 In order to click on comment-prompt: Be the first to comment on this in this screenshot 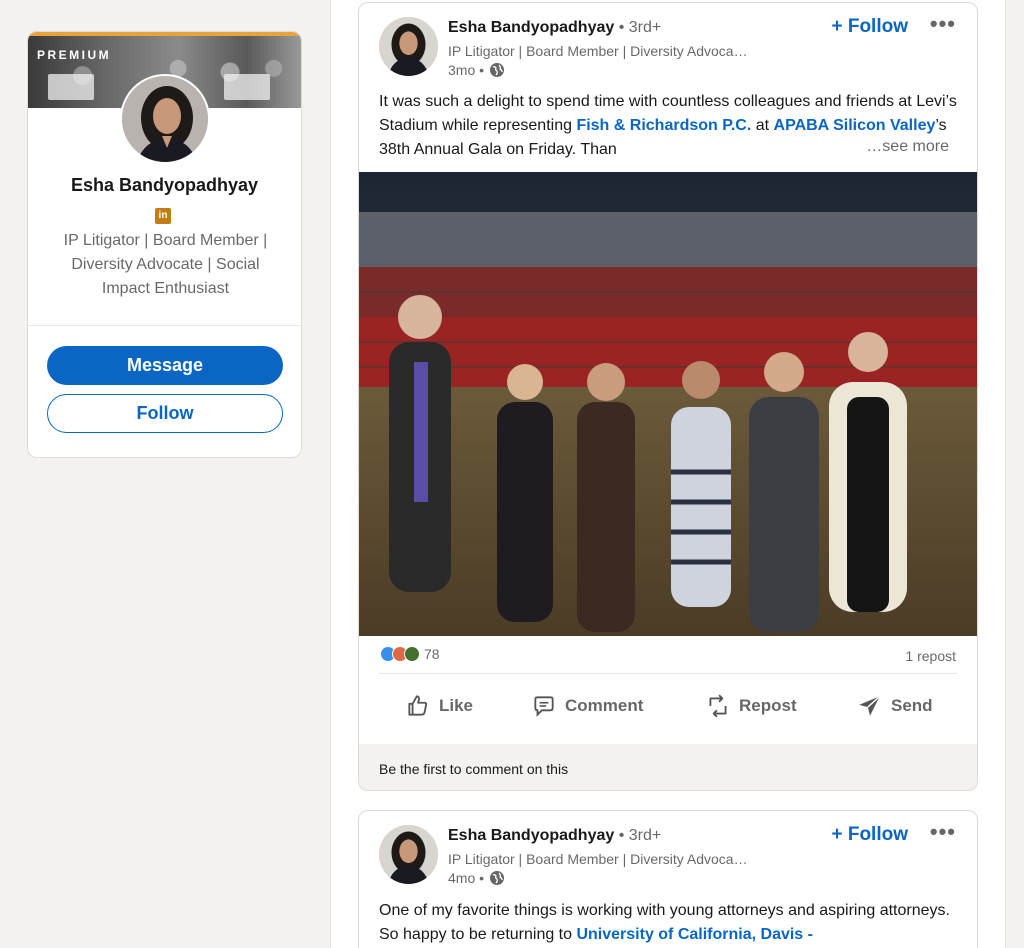, I will do `click(668, 767)`.